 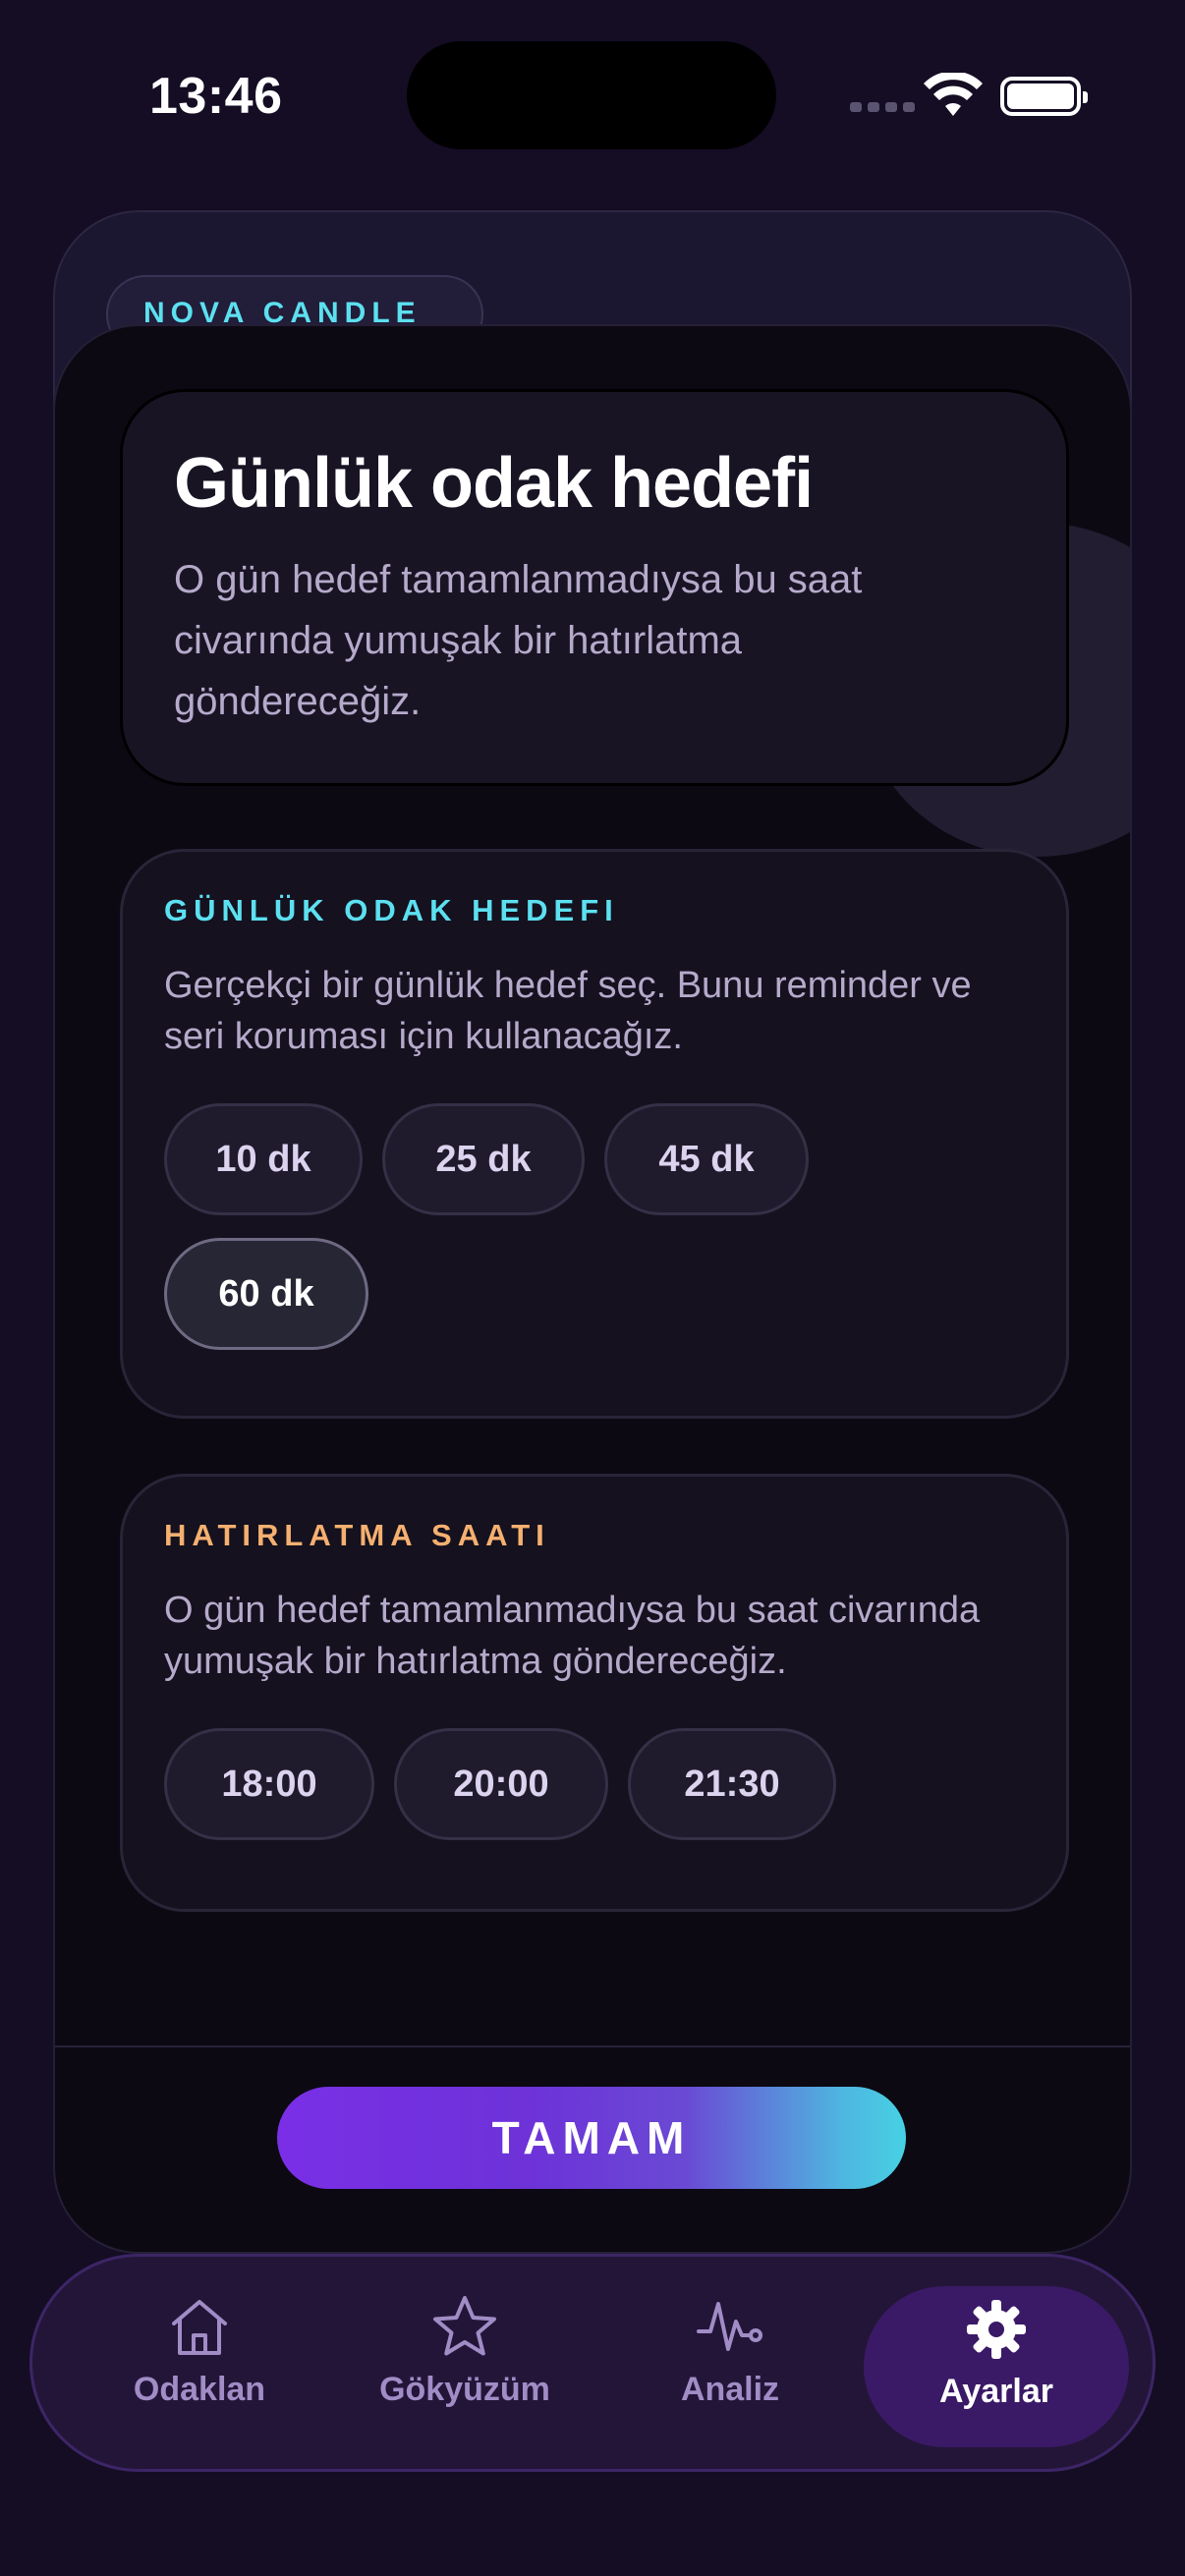 I want to click on cellular-signal-icon, so click(x=883, y=107).